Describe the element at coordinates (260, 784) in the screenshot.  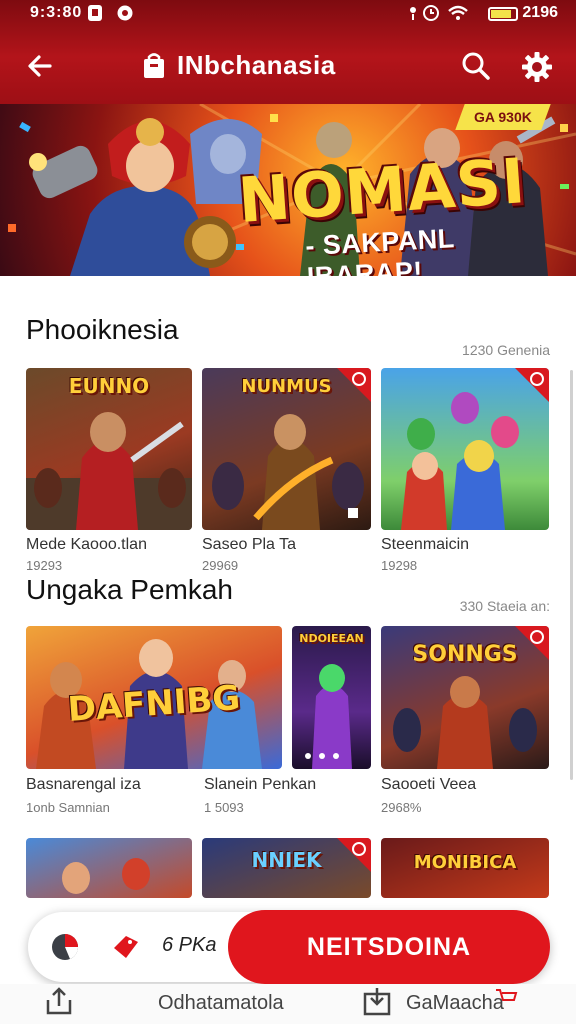
I see `game-title: Slanein Penkan` at that location.